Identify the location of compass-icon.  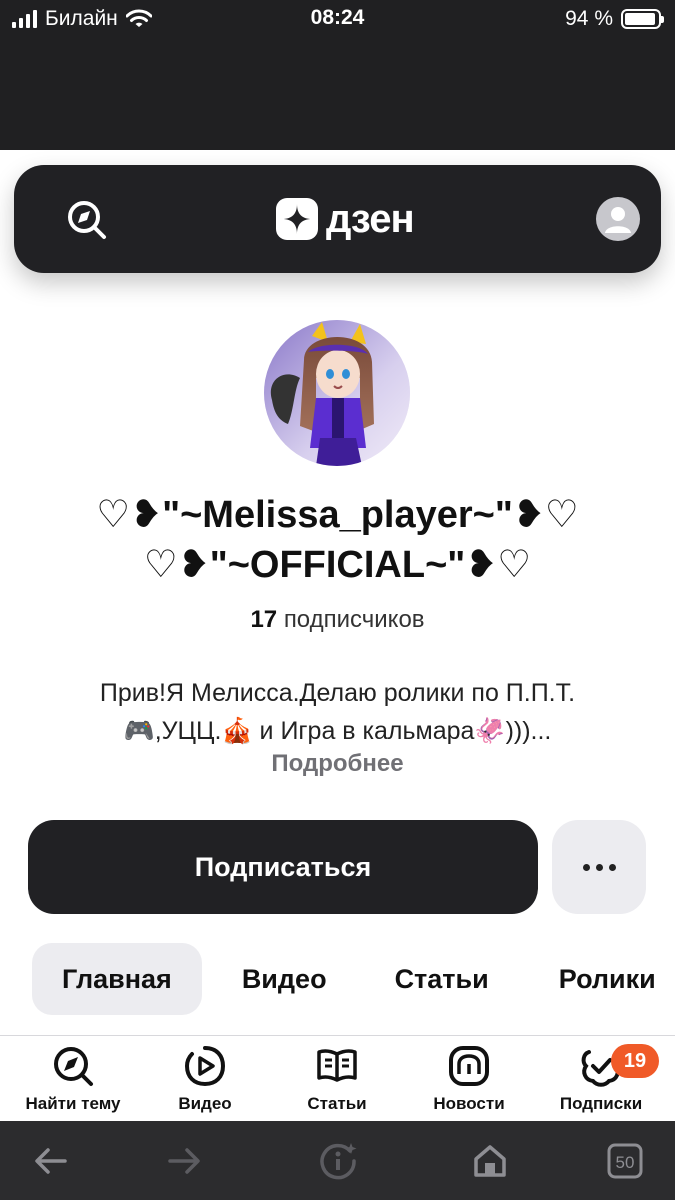
(73, 1066).